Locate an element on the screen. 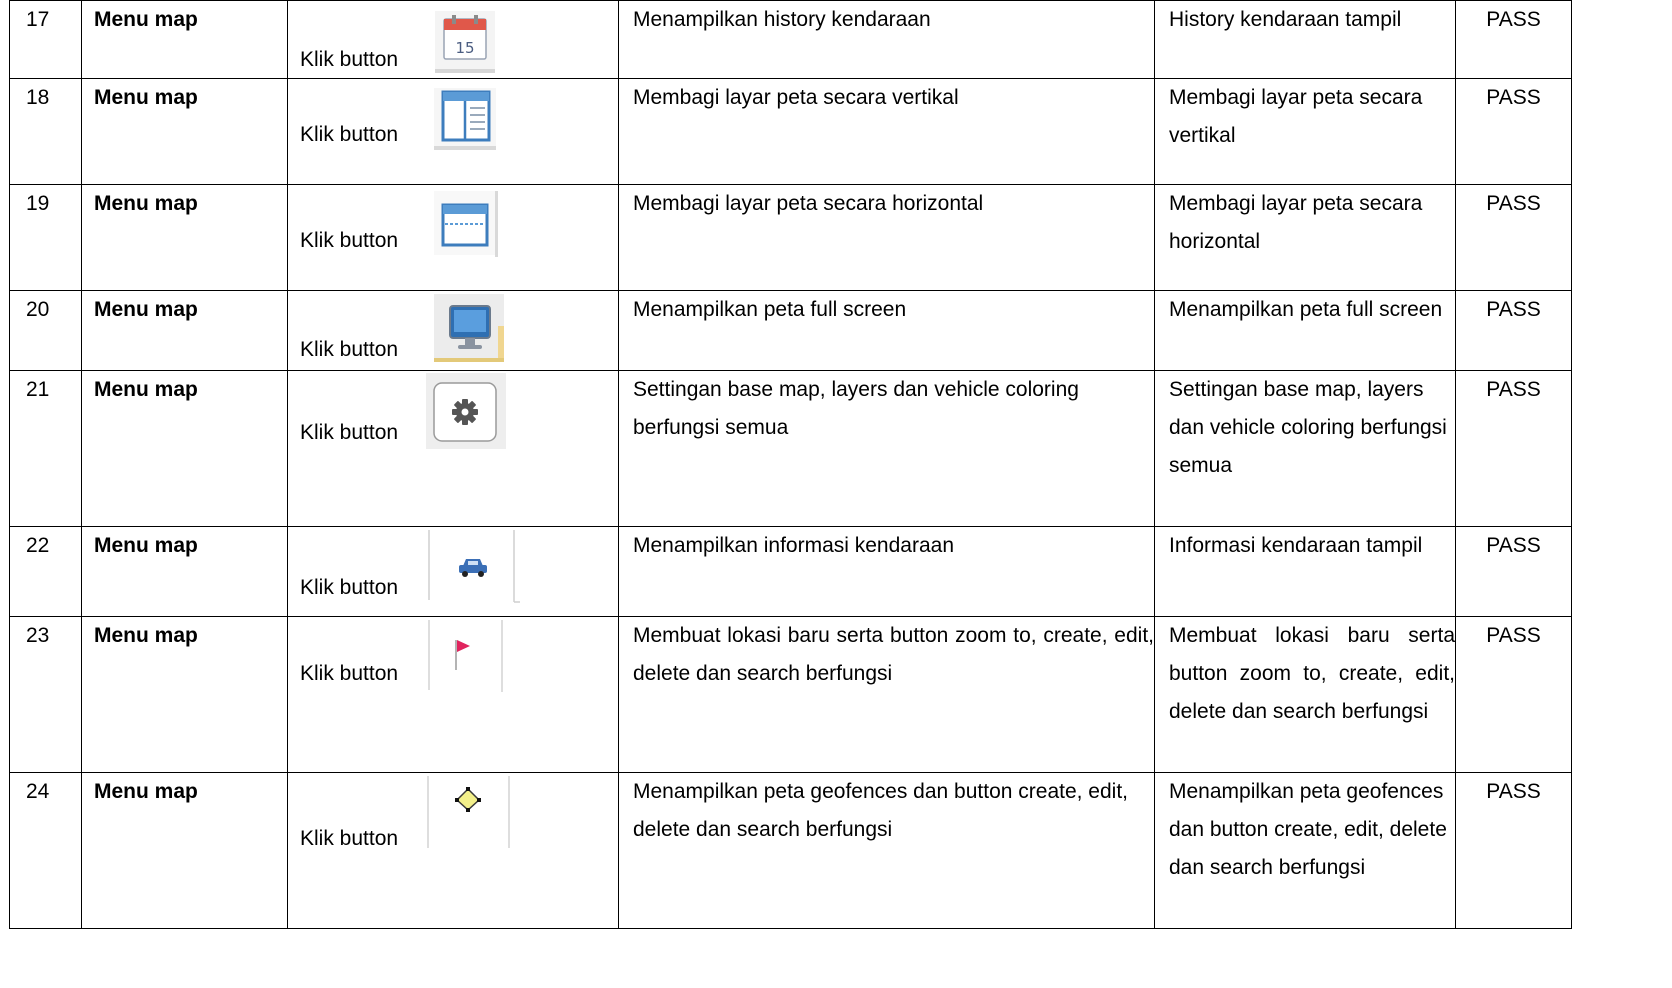 Image resolution: width=1672 pixels, height=988 pixels. car-icon is located at coordinates (474, 566).